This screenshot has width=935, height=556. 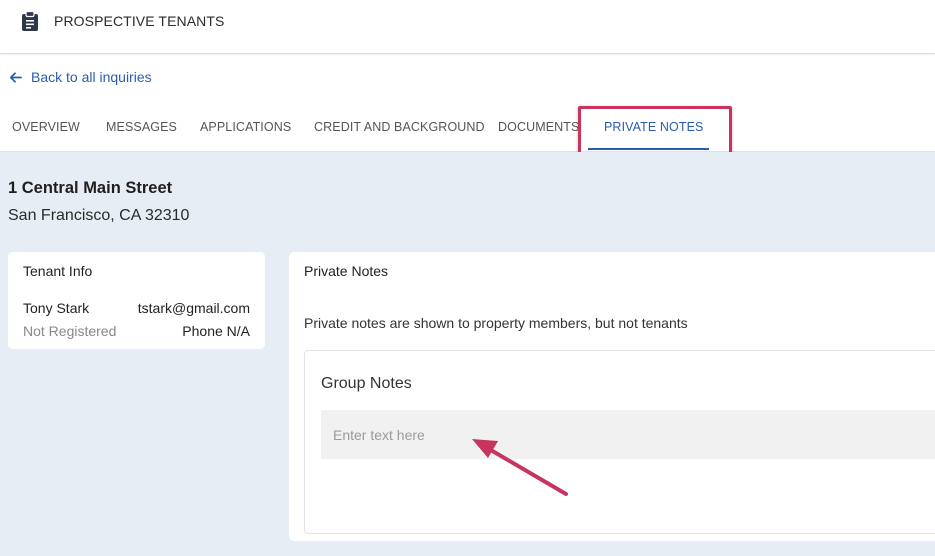 I want to click on app-header: PROSPECTIVE TENANTS, so click(x=467, y=27).